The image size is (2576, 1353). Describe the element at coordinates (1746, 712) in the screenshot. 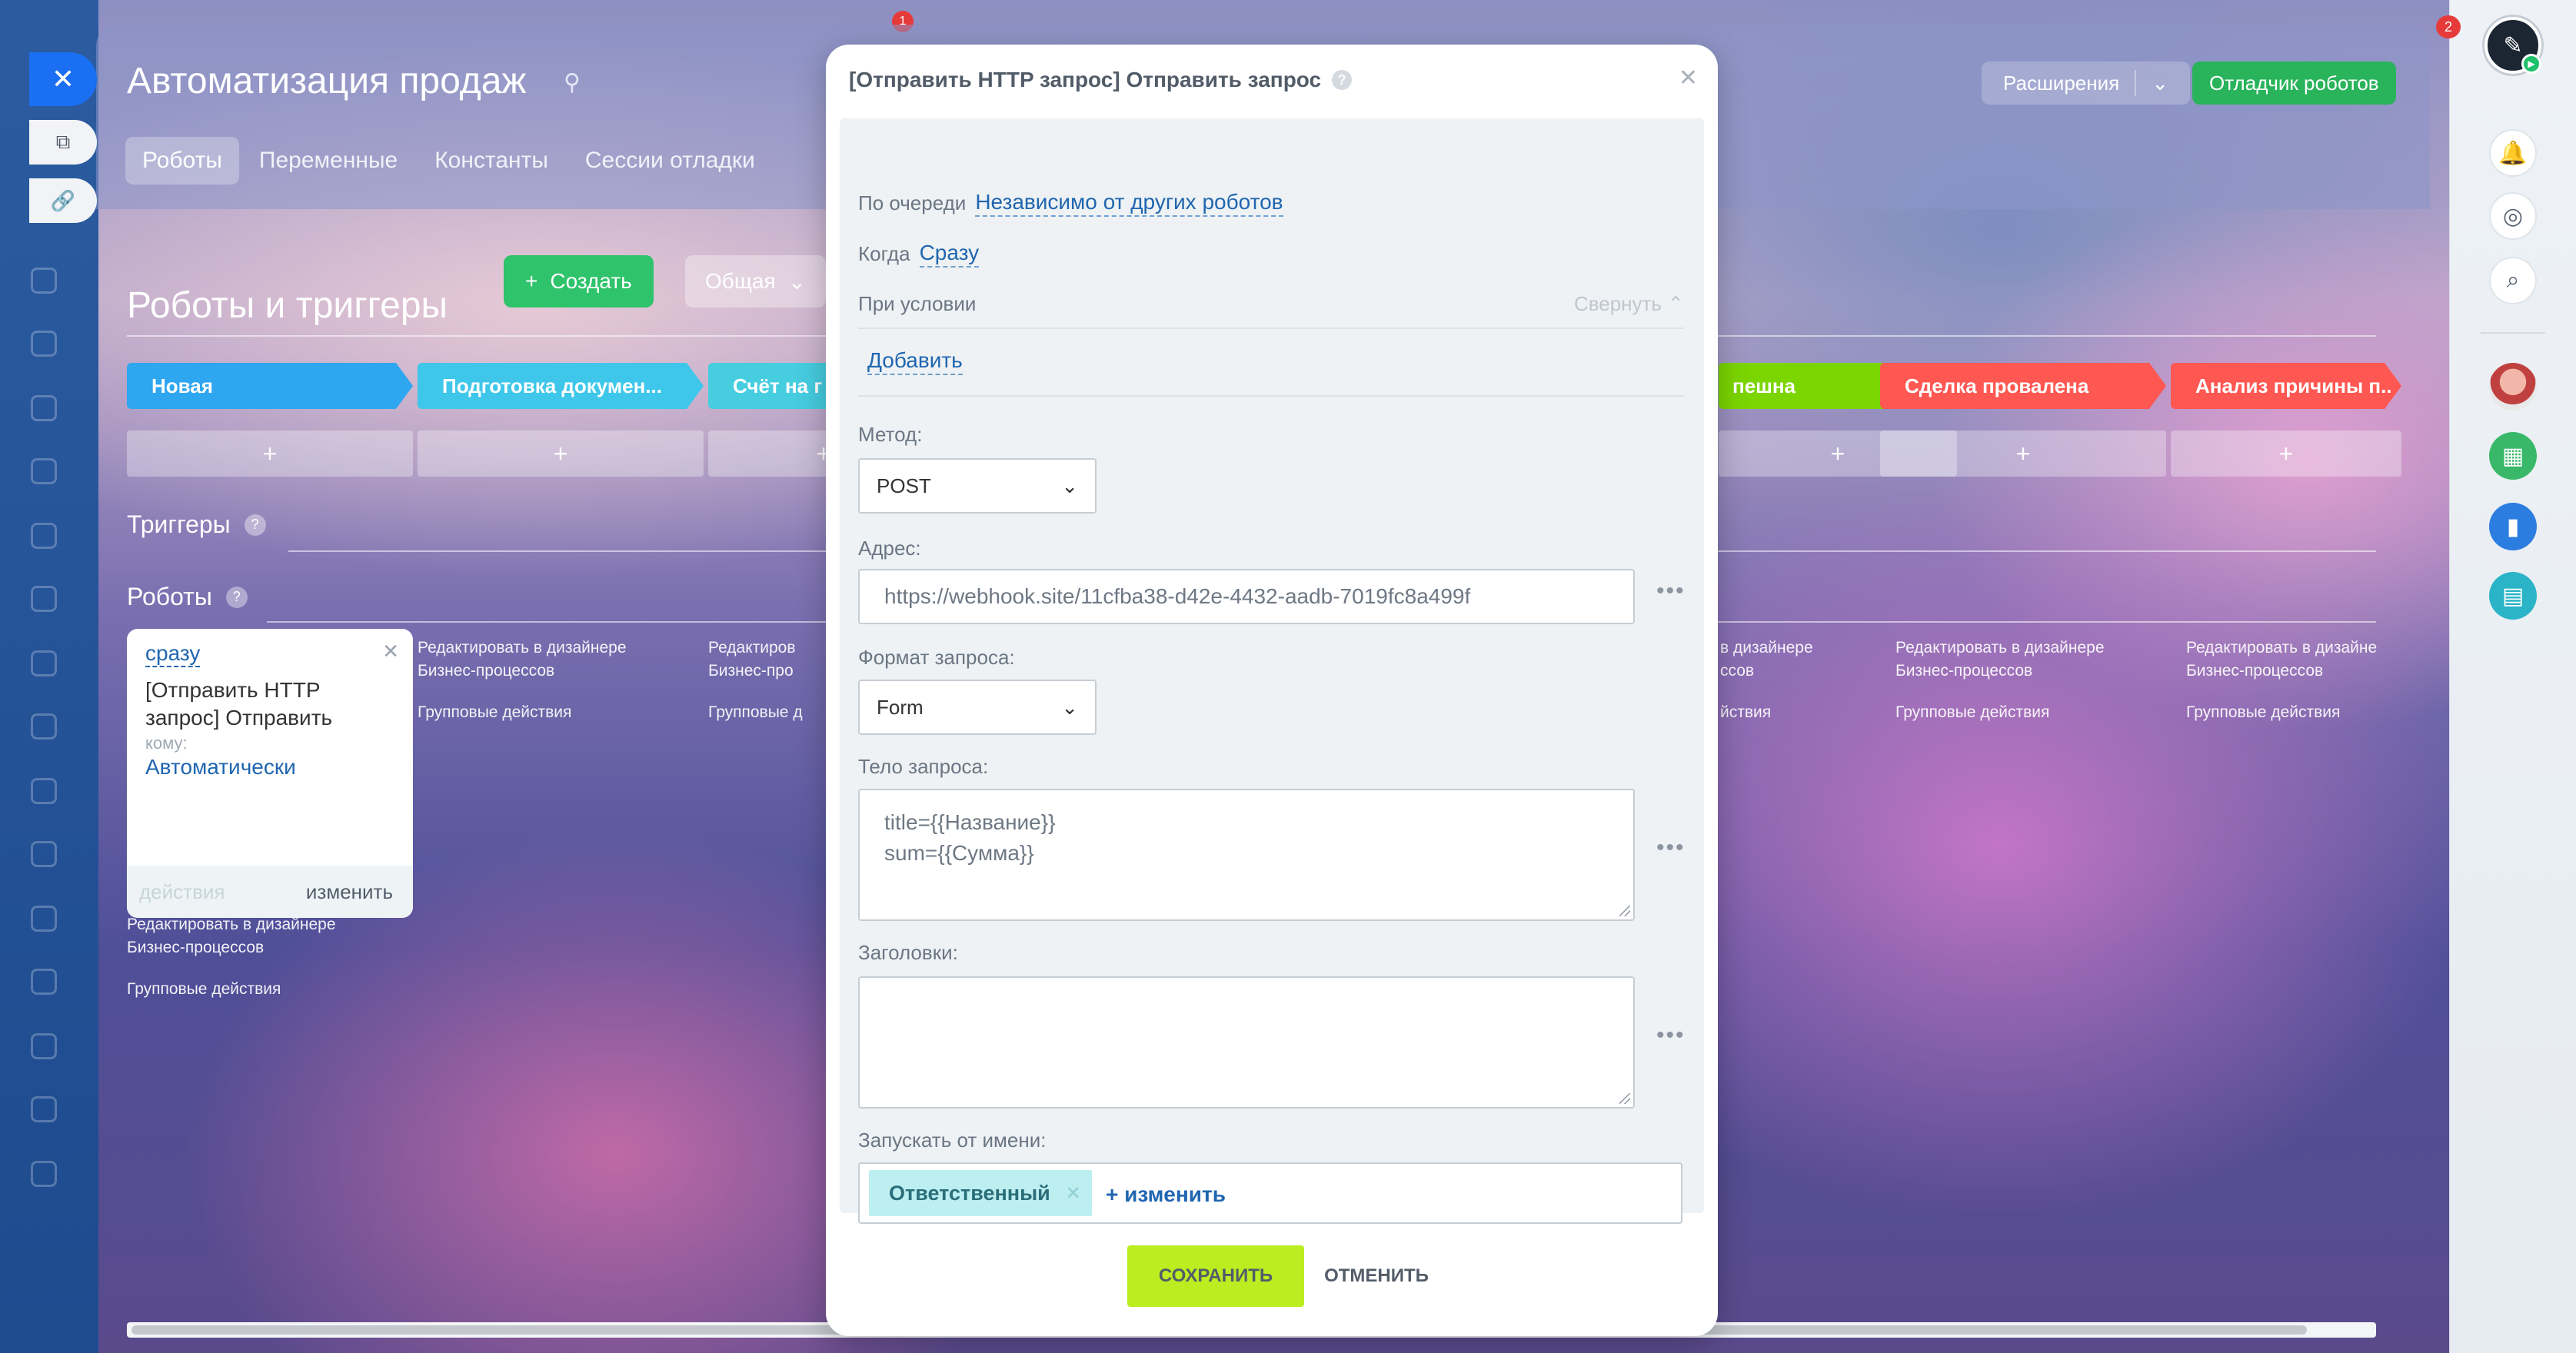

I see `group-actions-link: йствия` at that location.